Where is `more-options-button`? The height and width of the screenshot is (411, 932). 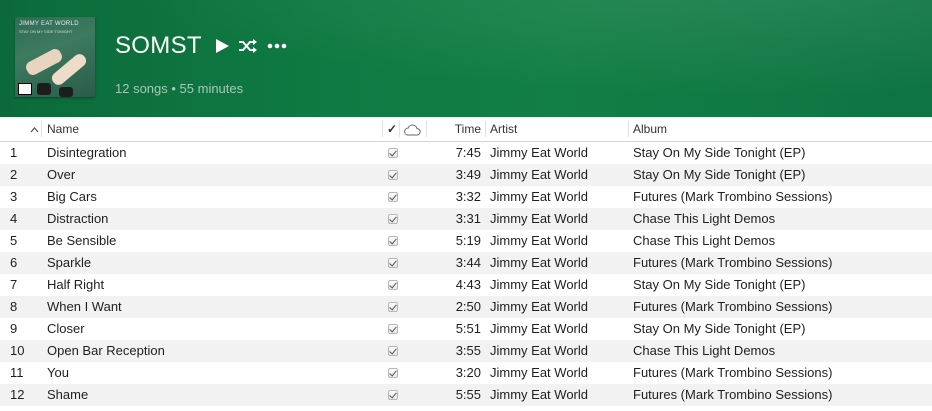 more-options-button is located at coordinates (277, 46).